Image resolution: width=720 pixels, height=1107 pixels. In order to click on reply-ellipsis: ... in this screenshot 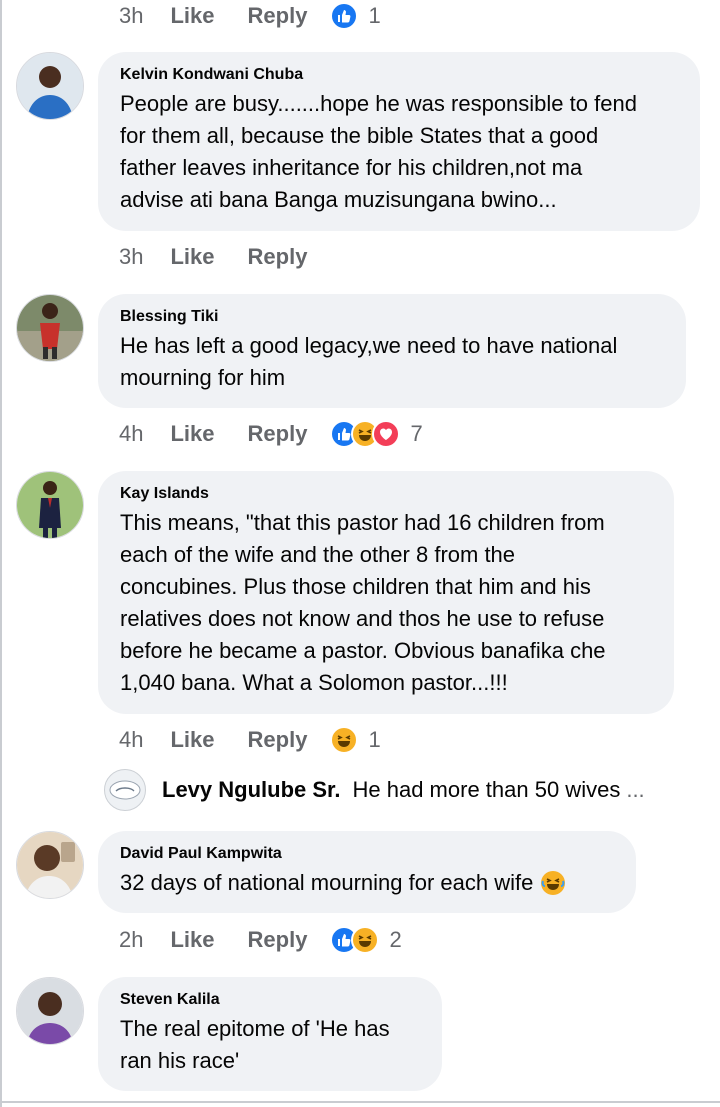, I will do `click(635, 789)`.